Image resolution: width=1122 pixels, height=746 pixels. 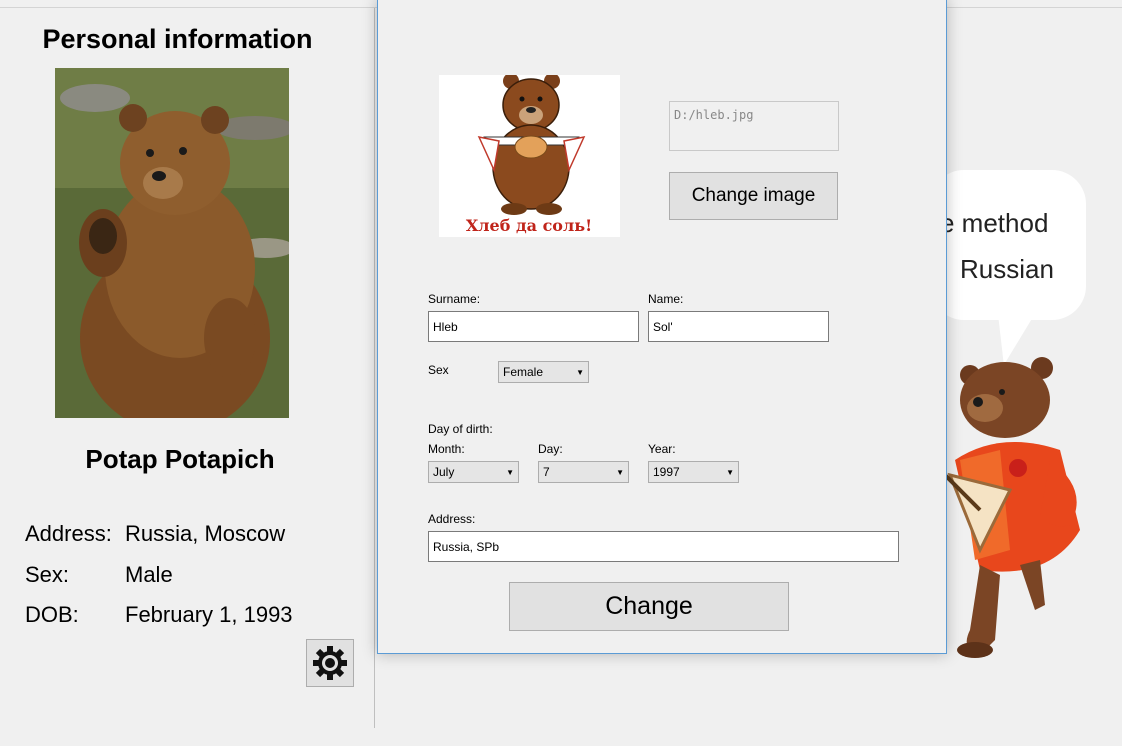 I want to click on change-button: Change, so click(x=649, y=606).